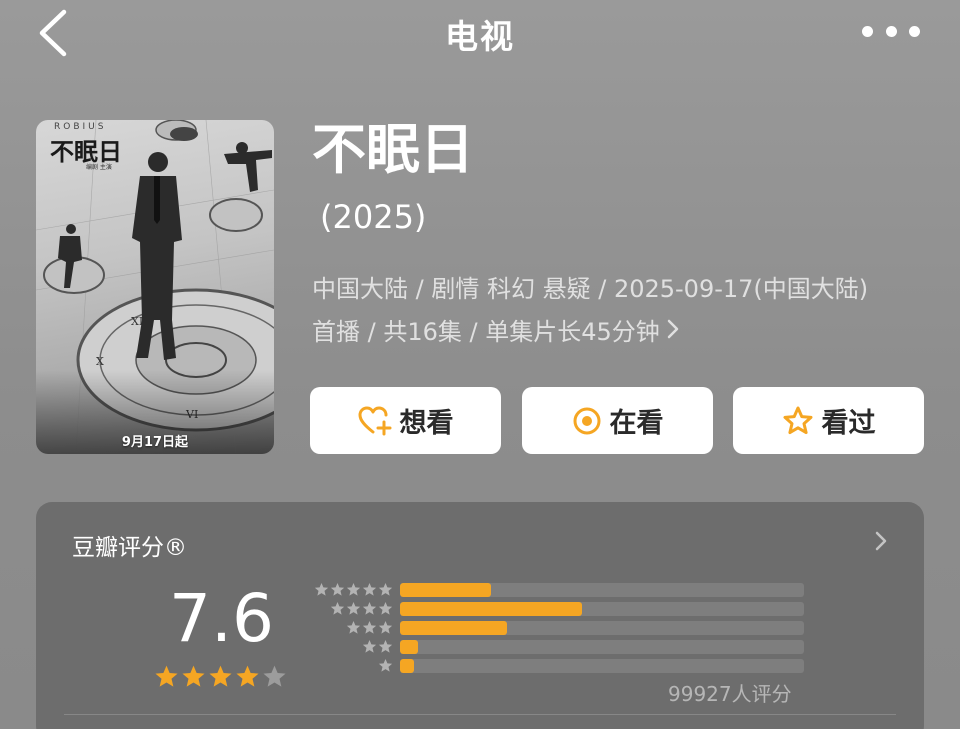 The image size is (960, 729). I want to click on show-meta-text: 首播 / 共16集 / 单集片长45分钟, so click(486, 332).